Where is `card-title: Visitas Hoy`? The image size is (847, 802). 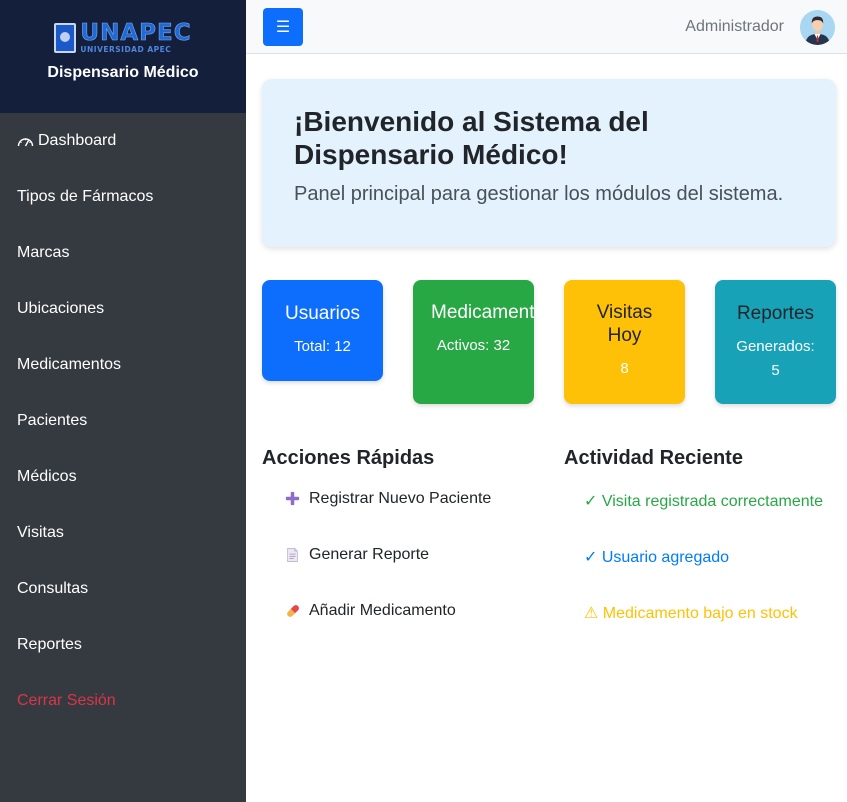 card-title: Visitas Hoy is located at coordinates (624, 324).